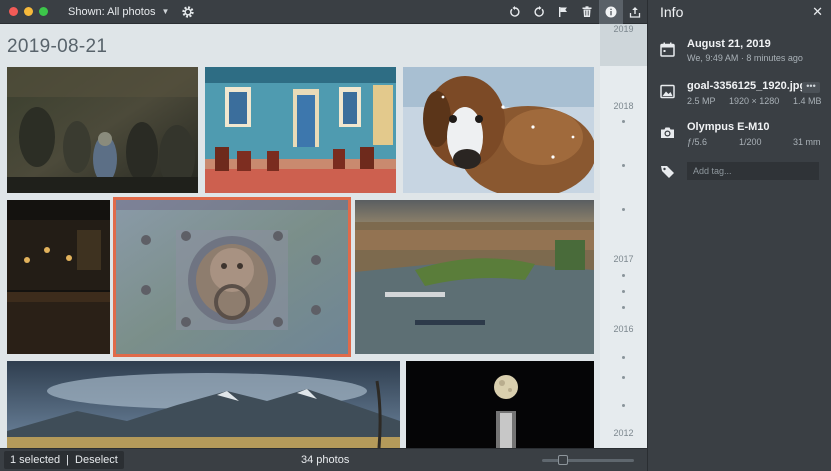 The height and width of the screenshot is (471, 831). What do you see at coordinates (623, 329) in the screenshot?
I see `timeline-year-2016: 2016` at bounding box center [623, 329].